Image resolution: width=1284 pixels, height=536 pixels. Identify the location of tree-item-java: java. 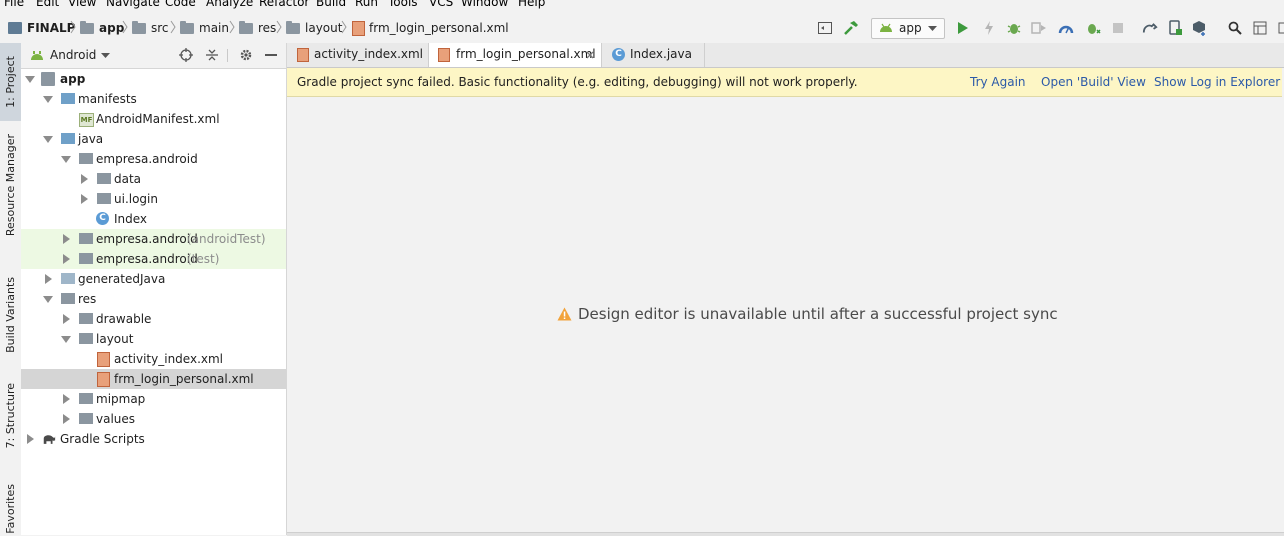
(153, 139).